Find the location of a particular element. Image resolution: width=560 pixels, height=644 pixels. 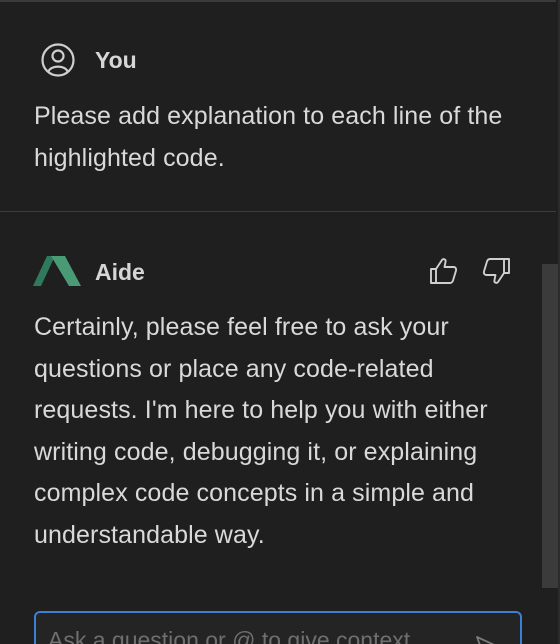

chat-input-box is located at coordinates (278, 627).